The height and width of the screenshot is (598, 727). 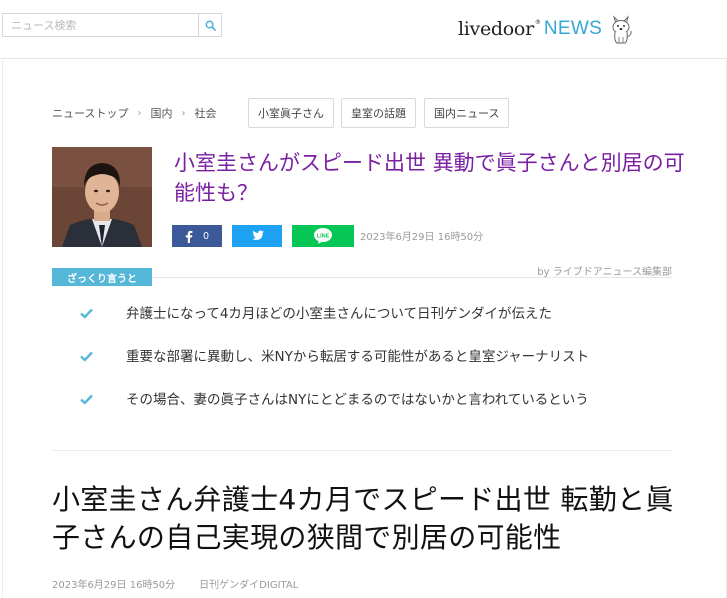 What do you see at coordinates (197, 236) in the screenshot?
I see `facebook-share-button: 0` at bounding box center [197, 236].